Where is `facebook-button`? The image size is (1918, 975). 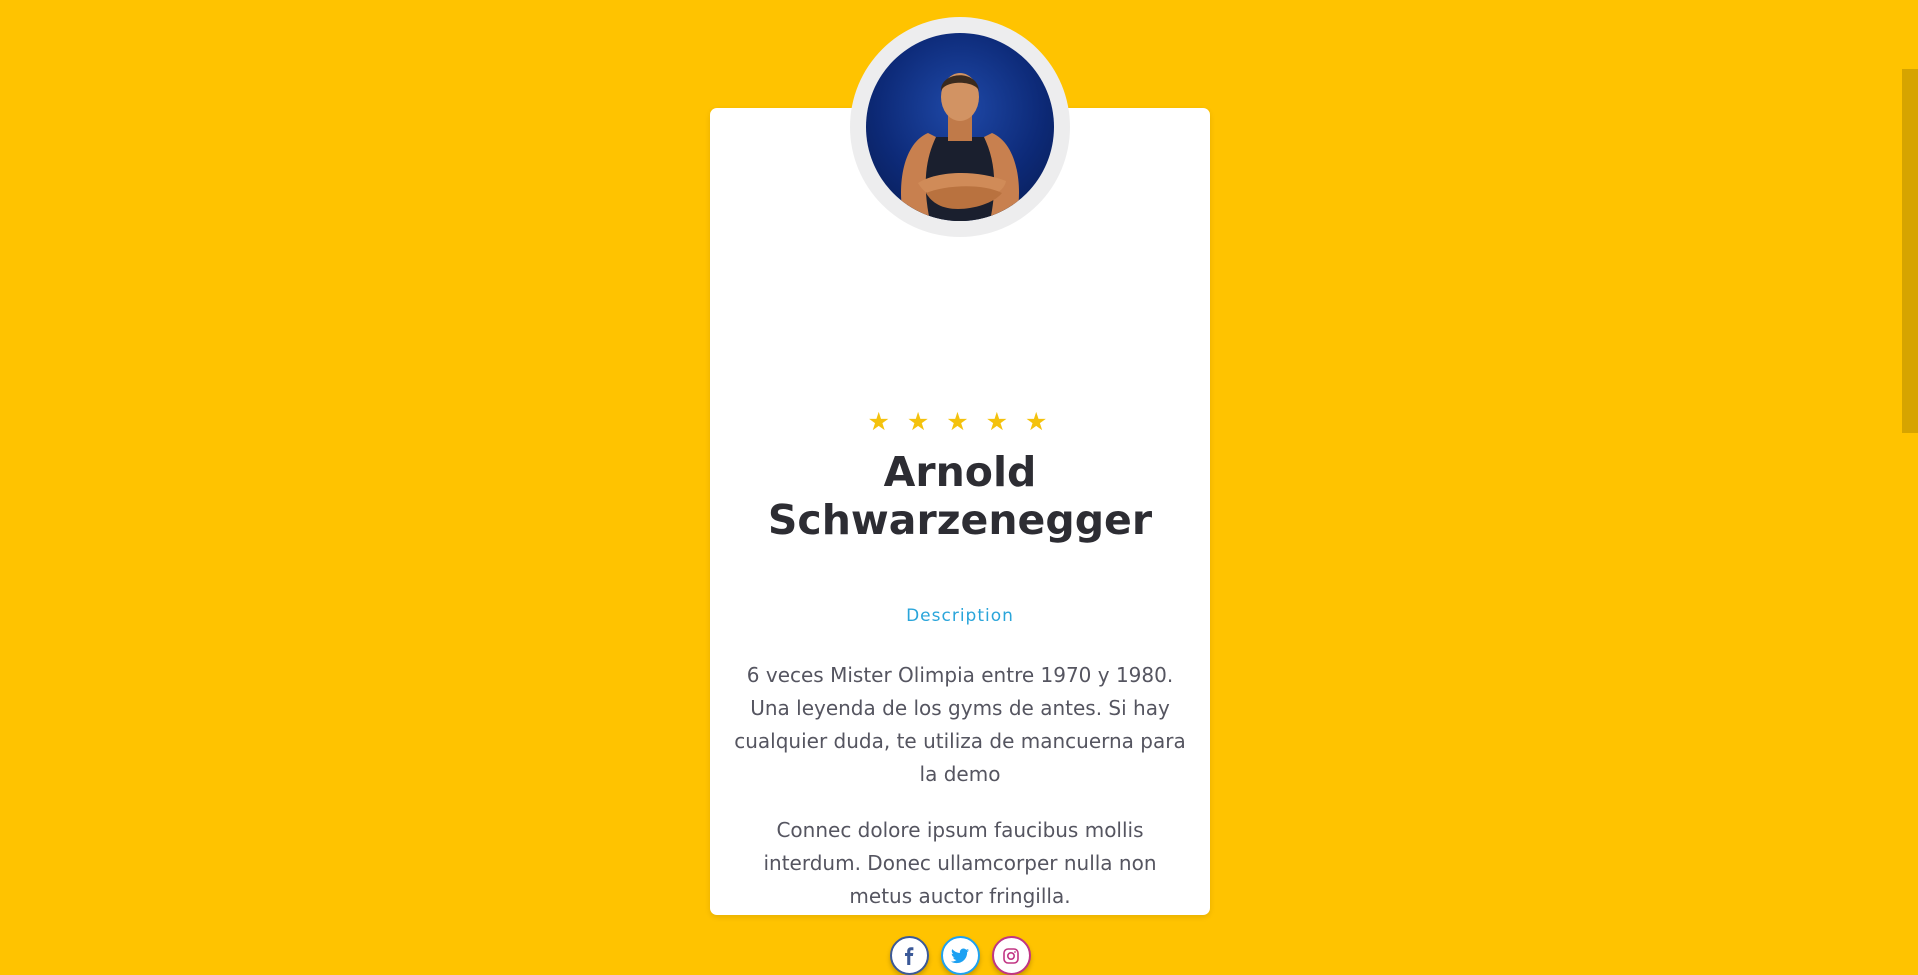
facebook-button is located at coordinates (909, 955).